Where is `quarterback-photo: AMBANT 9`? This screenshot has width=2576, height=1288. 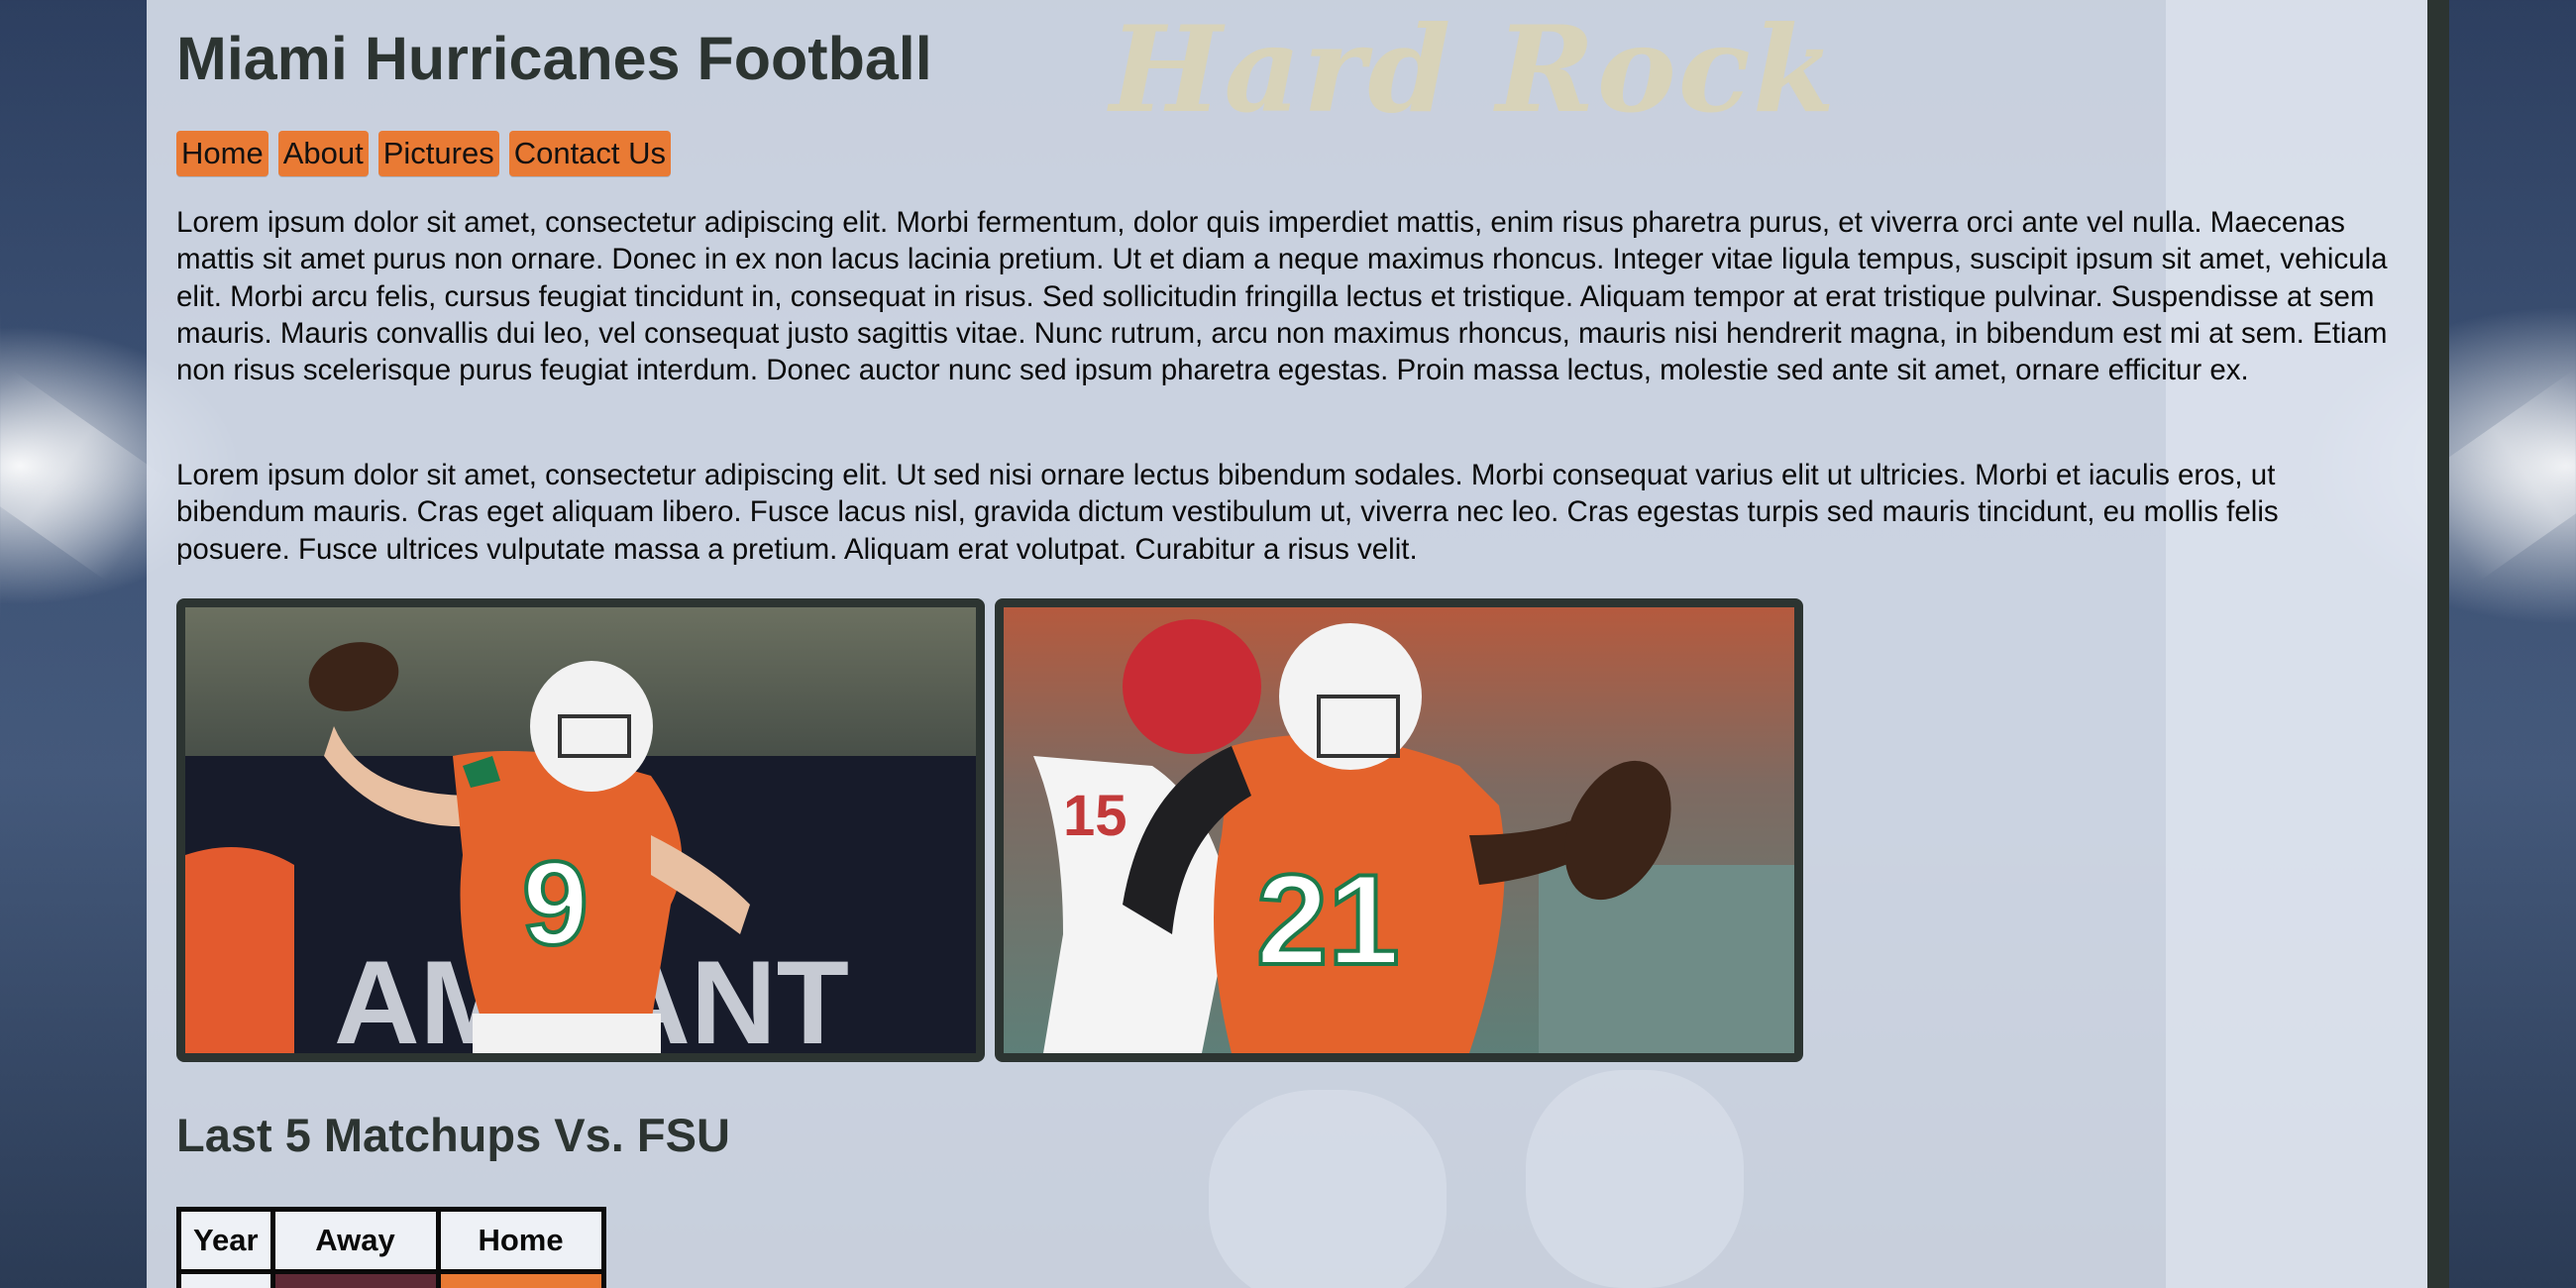 quarterback-photo: AMBANT 9 is located at coordinates (581, 830).